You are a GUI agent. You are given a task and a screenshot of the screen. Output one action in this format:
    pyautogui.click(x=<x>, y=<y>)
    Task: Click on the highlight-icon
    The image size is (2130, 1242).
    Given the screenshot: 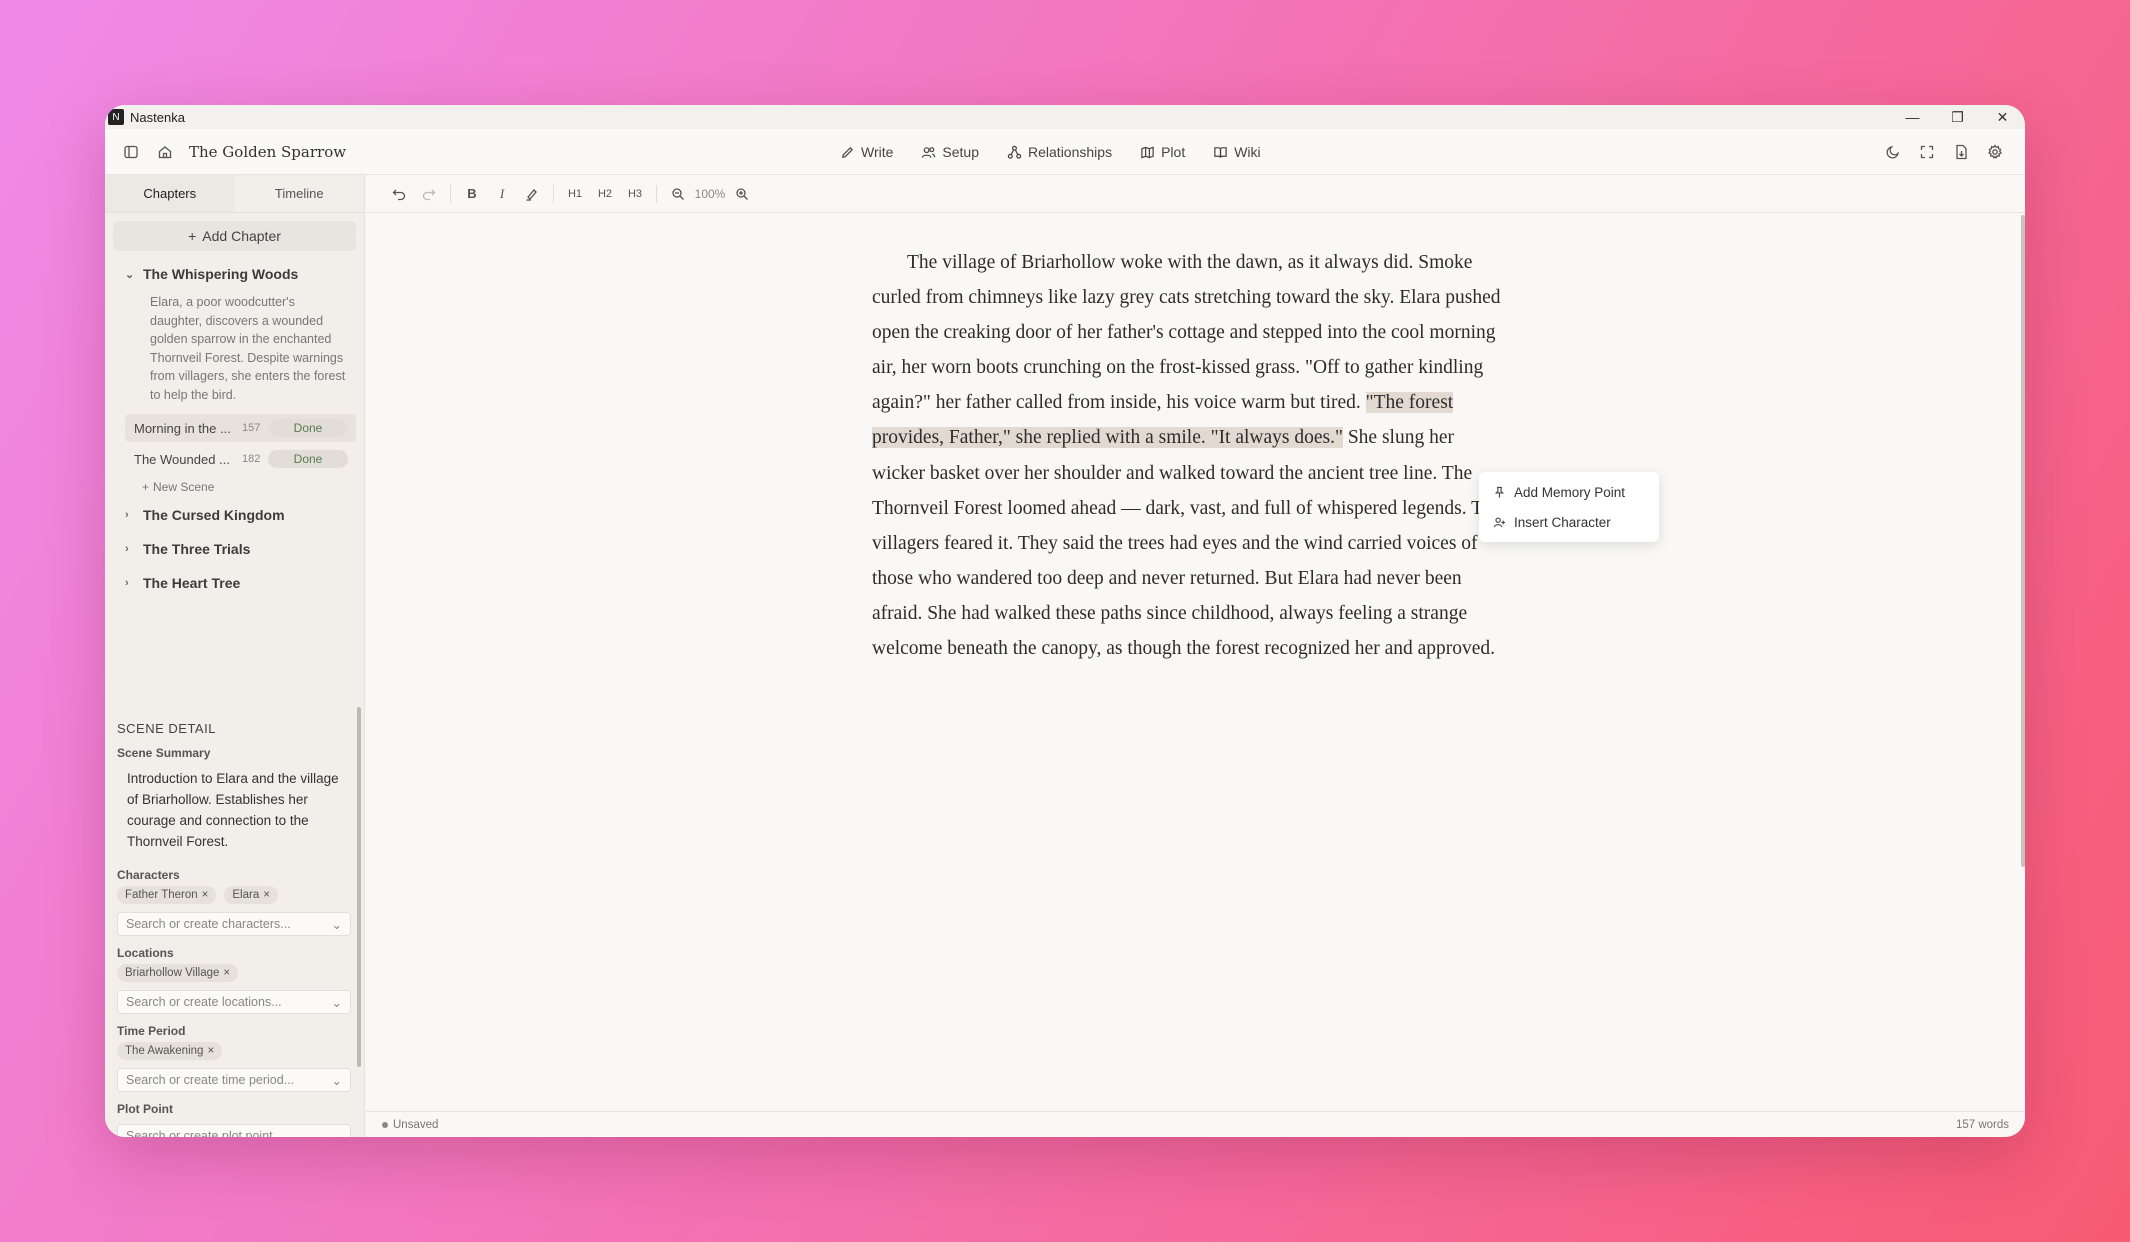 What is the action you would take?
    pyautogui.click(x=532, y=194)
    